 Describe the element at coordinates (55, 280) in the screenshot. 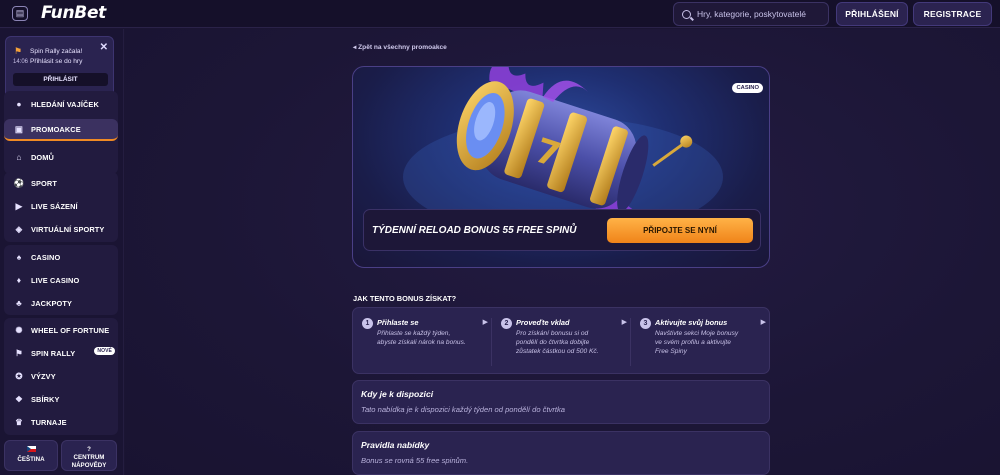

I see `sidebar-item-label: LIVE CASINO` at that location.